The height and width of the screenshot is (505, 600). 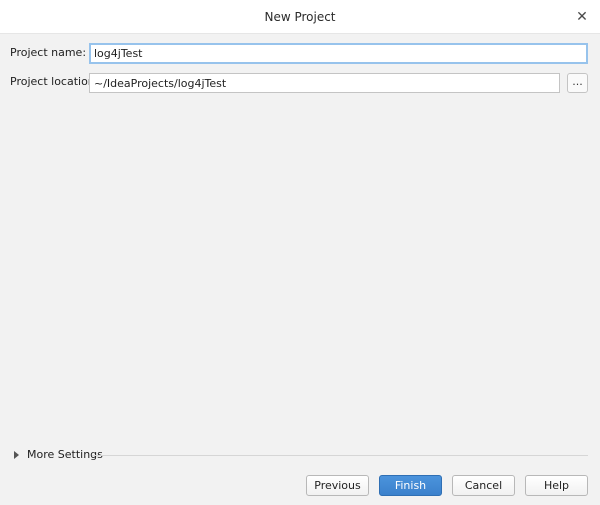 I want to click on help-button: Help, so click(x=556, y=485).